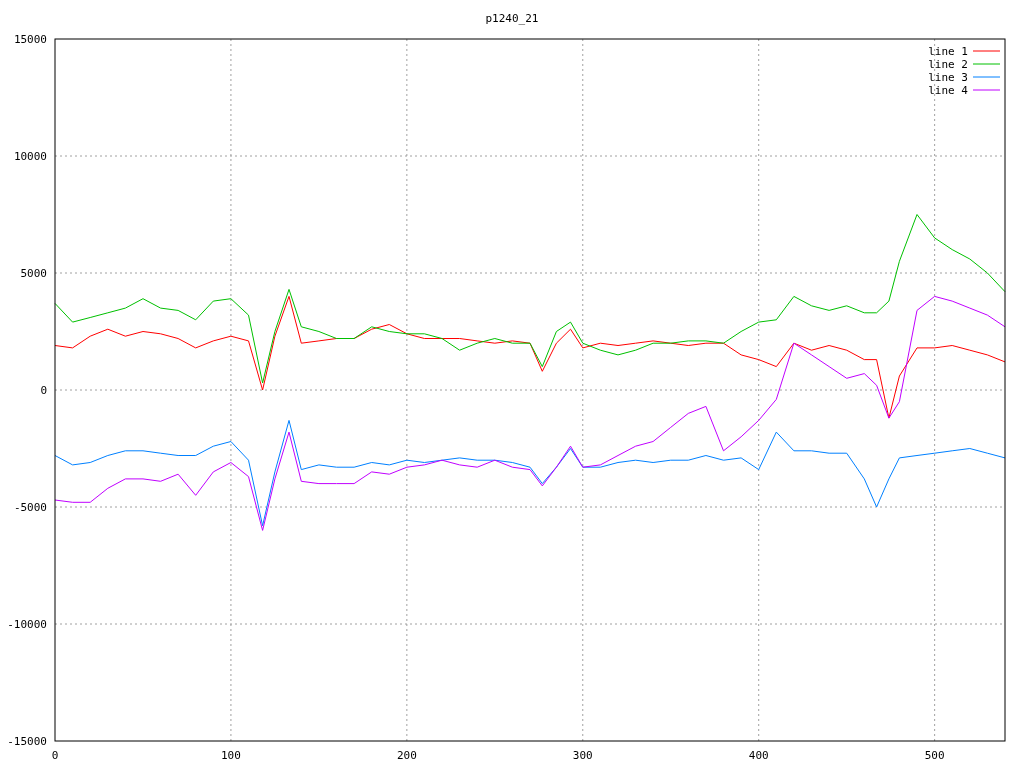  What do you see at coordinates (55, 755) in the screenshot?
I see `x-tick-label: 0` at bounding box center [55, 755].